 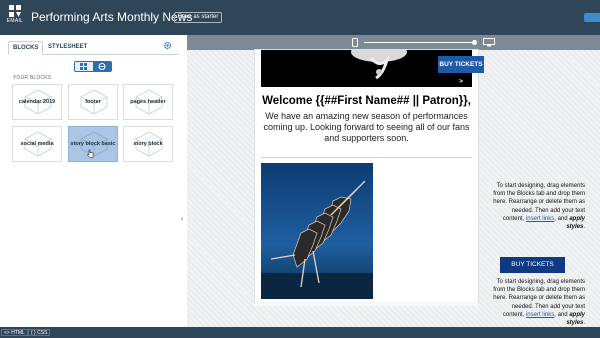 I want to click on block-label: social media, so click(x=37, y=144).